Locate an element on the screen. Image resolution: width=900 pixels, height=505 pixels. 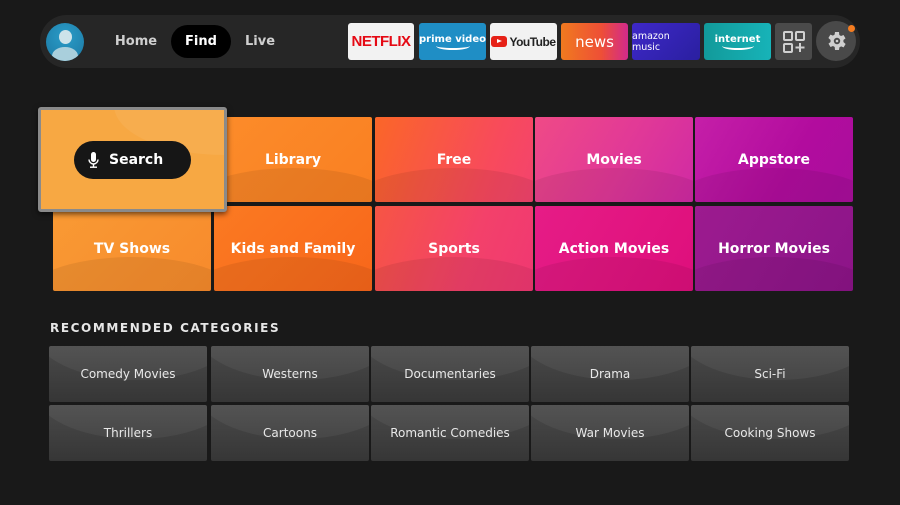
category-label: Westerns is located at coordinates (290, 374).